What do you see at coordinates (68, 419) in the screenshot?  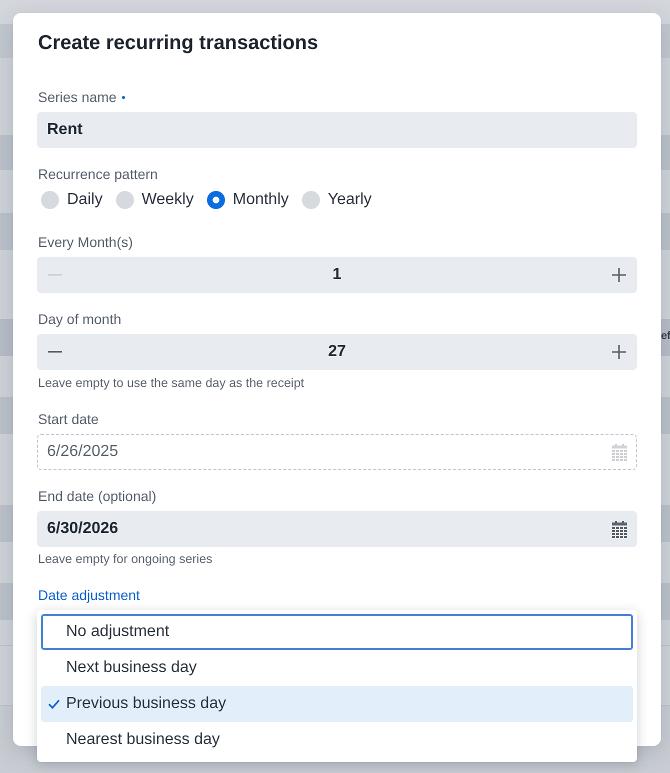 I see `field-label: Start date` at bounding box center [68, 419].